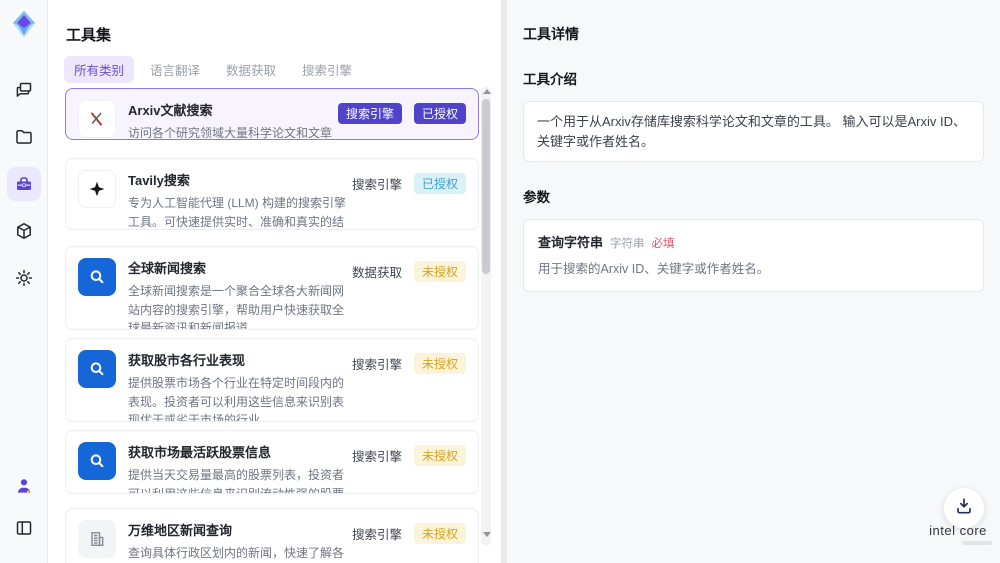 The width and height of the screenshot is (1000, 563). I want to click on tool-card-body: Arxiv文献搜索 访问各个研究领域大量科学论文和文章的存储库。, so click(233, 118).